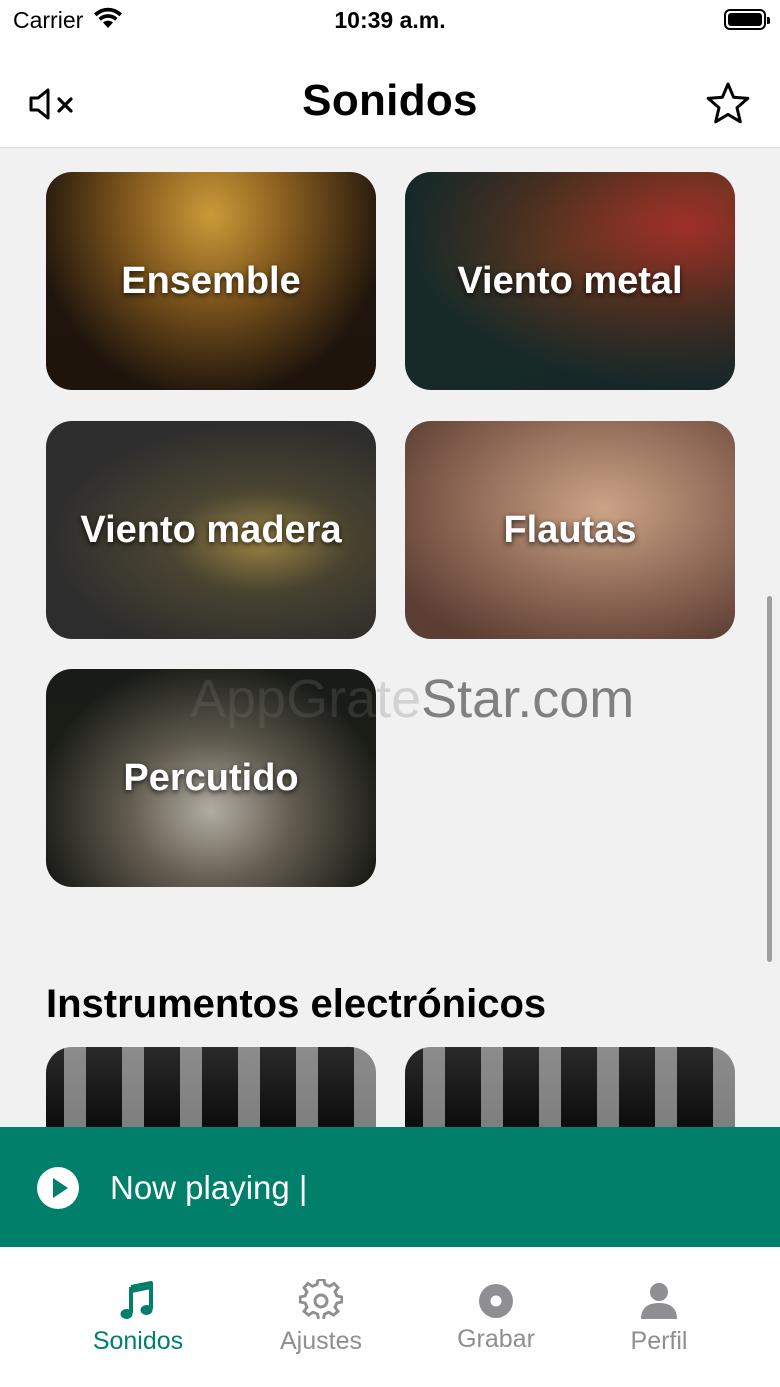  I want to click on now-playing-bar: Now playing |, so click(390, 1187).